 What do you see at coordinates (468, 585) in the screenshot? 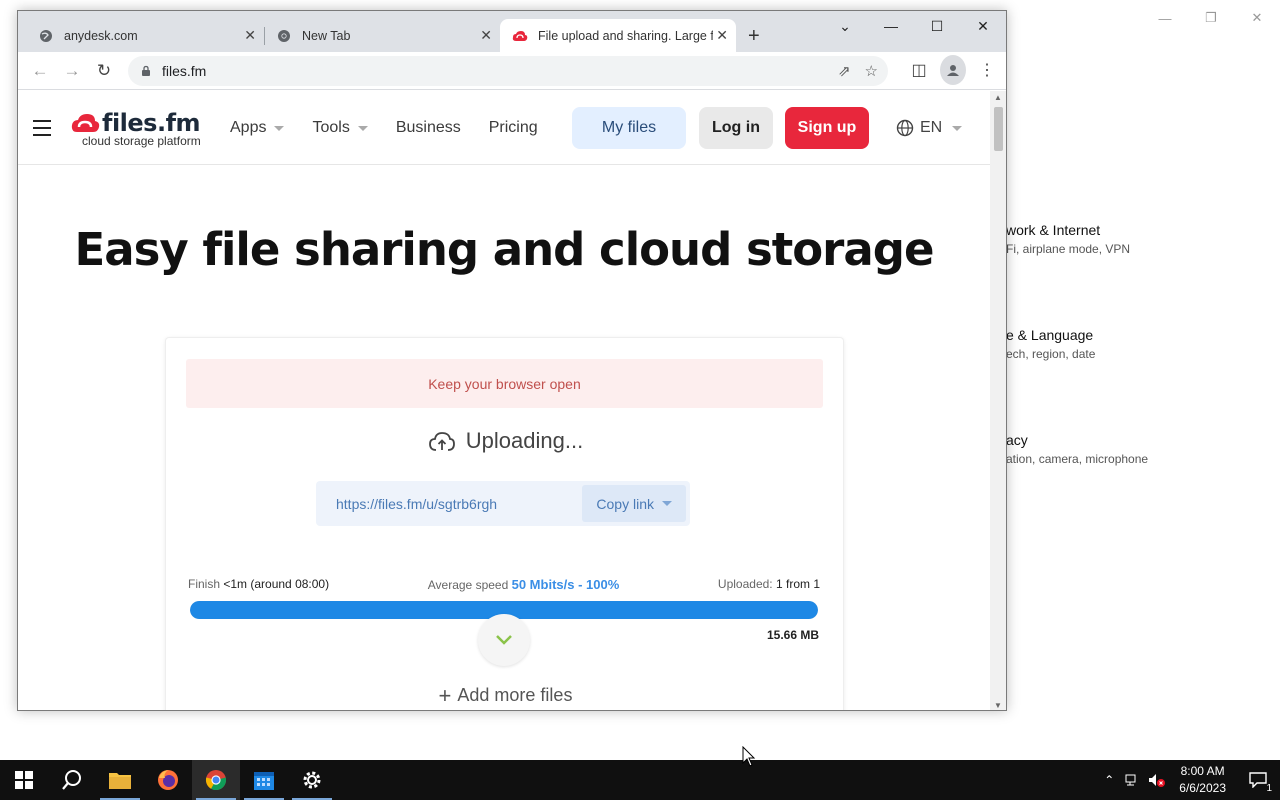
I see `speed-label: Average speed` at bounding box center [468, 585].